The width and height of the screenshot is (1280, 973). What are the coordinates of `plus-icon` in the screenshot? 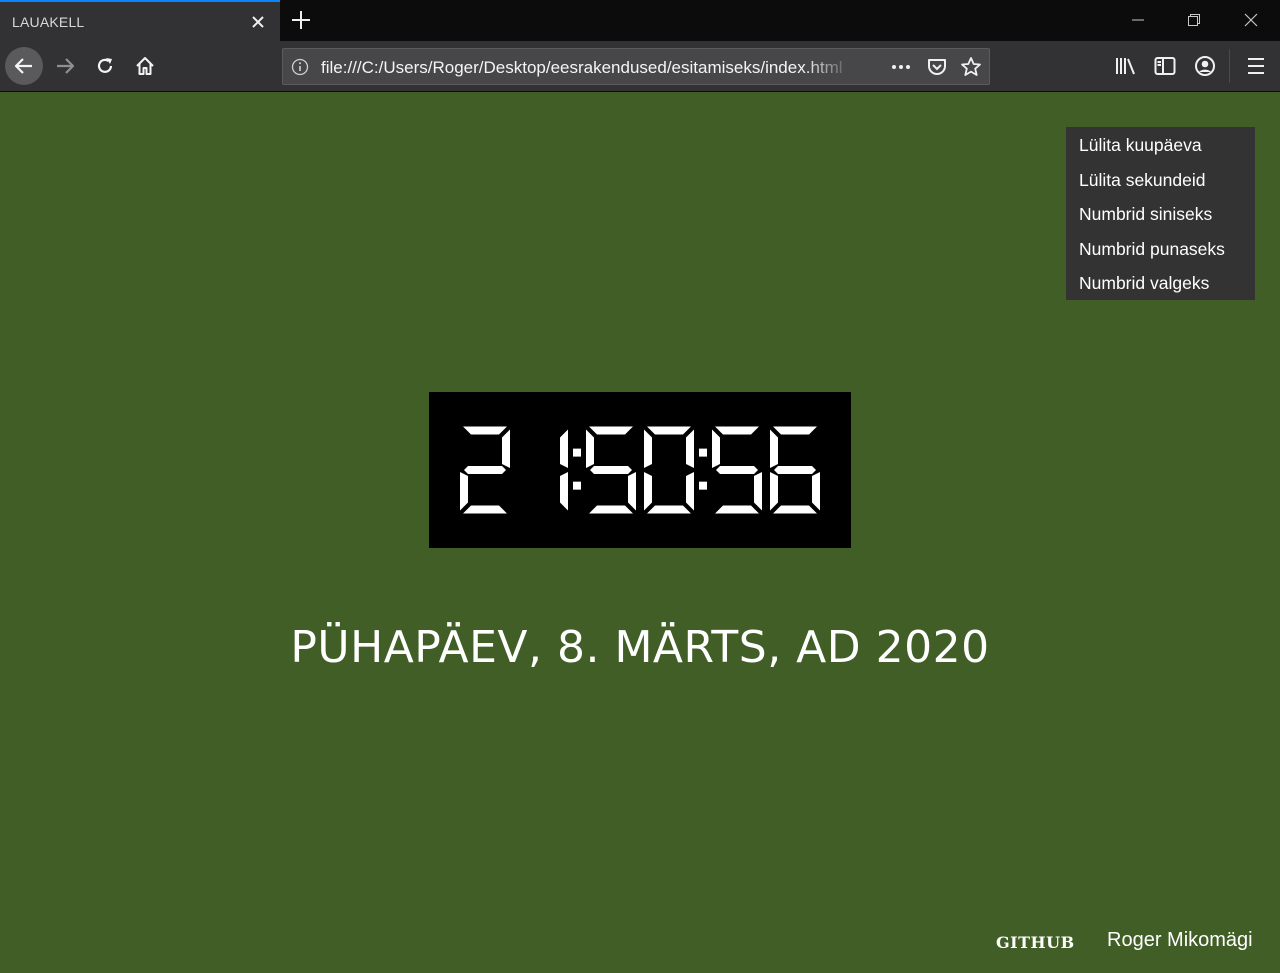 It's located at (301, 20).